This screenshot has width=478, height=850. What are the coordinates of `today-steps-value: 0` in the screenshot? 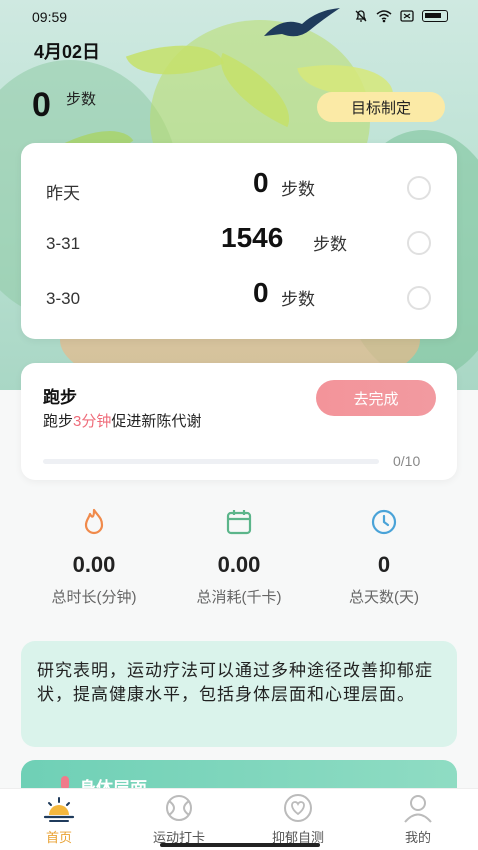 It's located at (41, 105).